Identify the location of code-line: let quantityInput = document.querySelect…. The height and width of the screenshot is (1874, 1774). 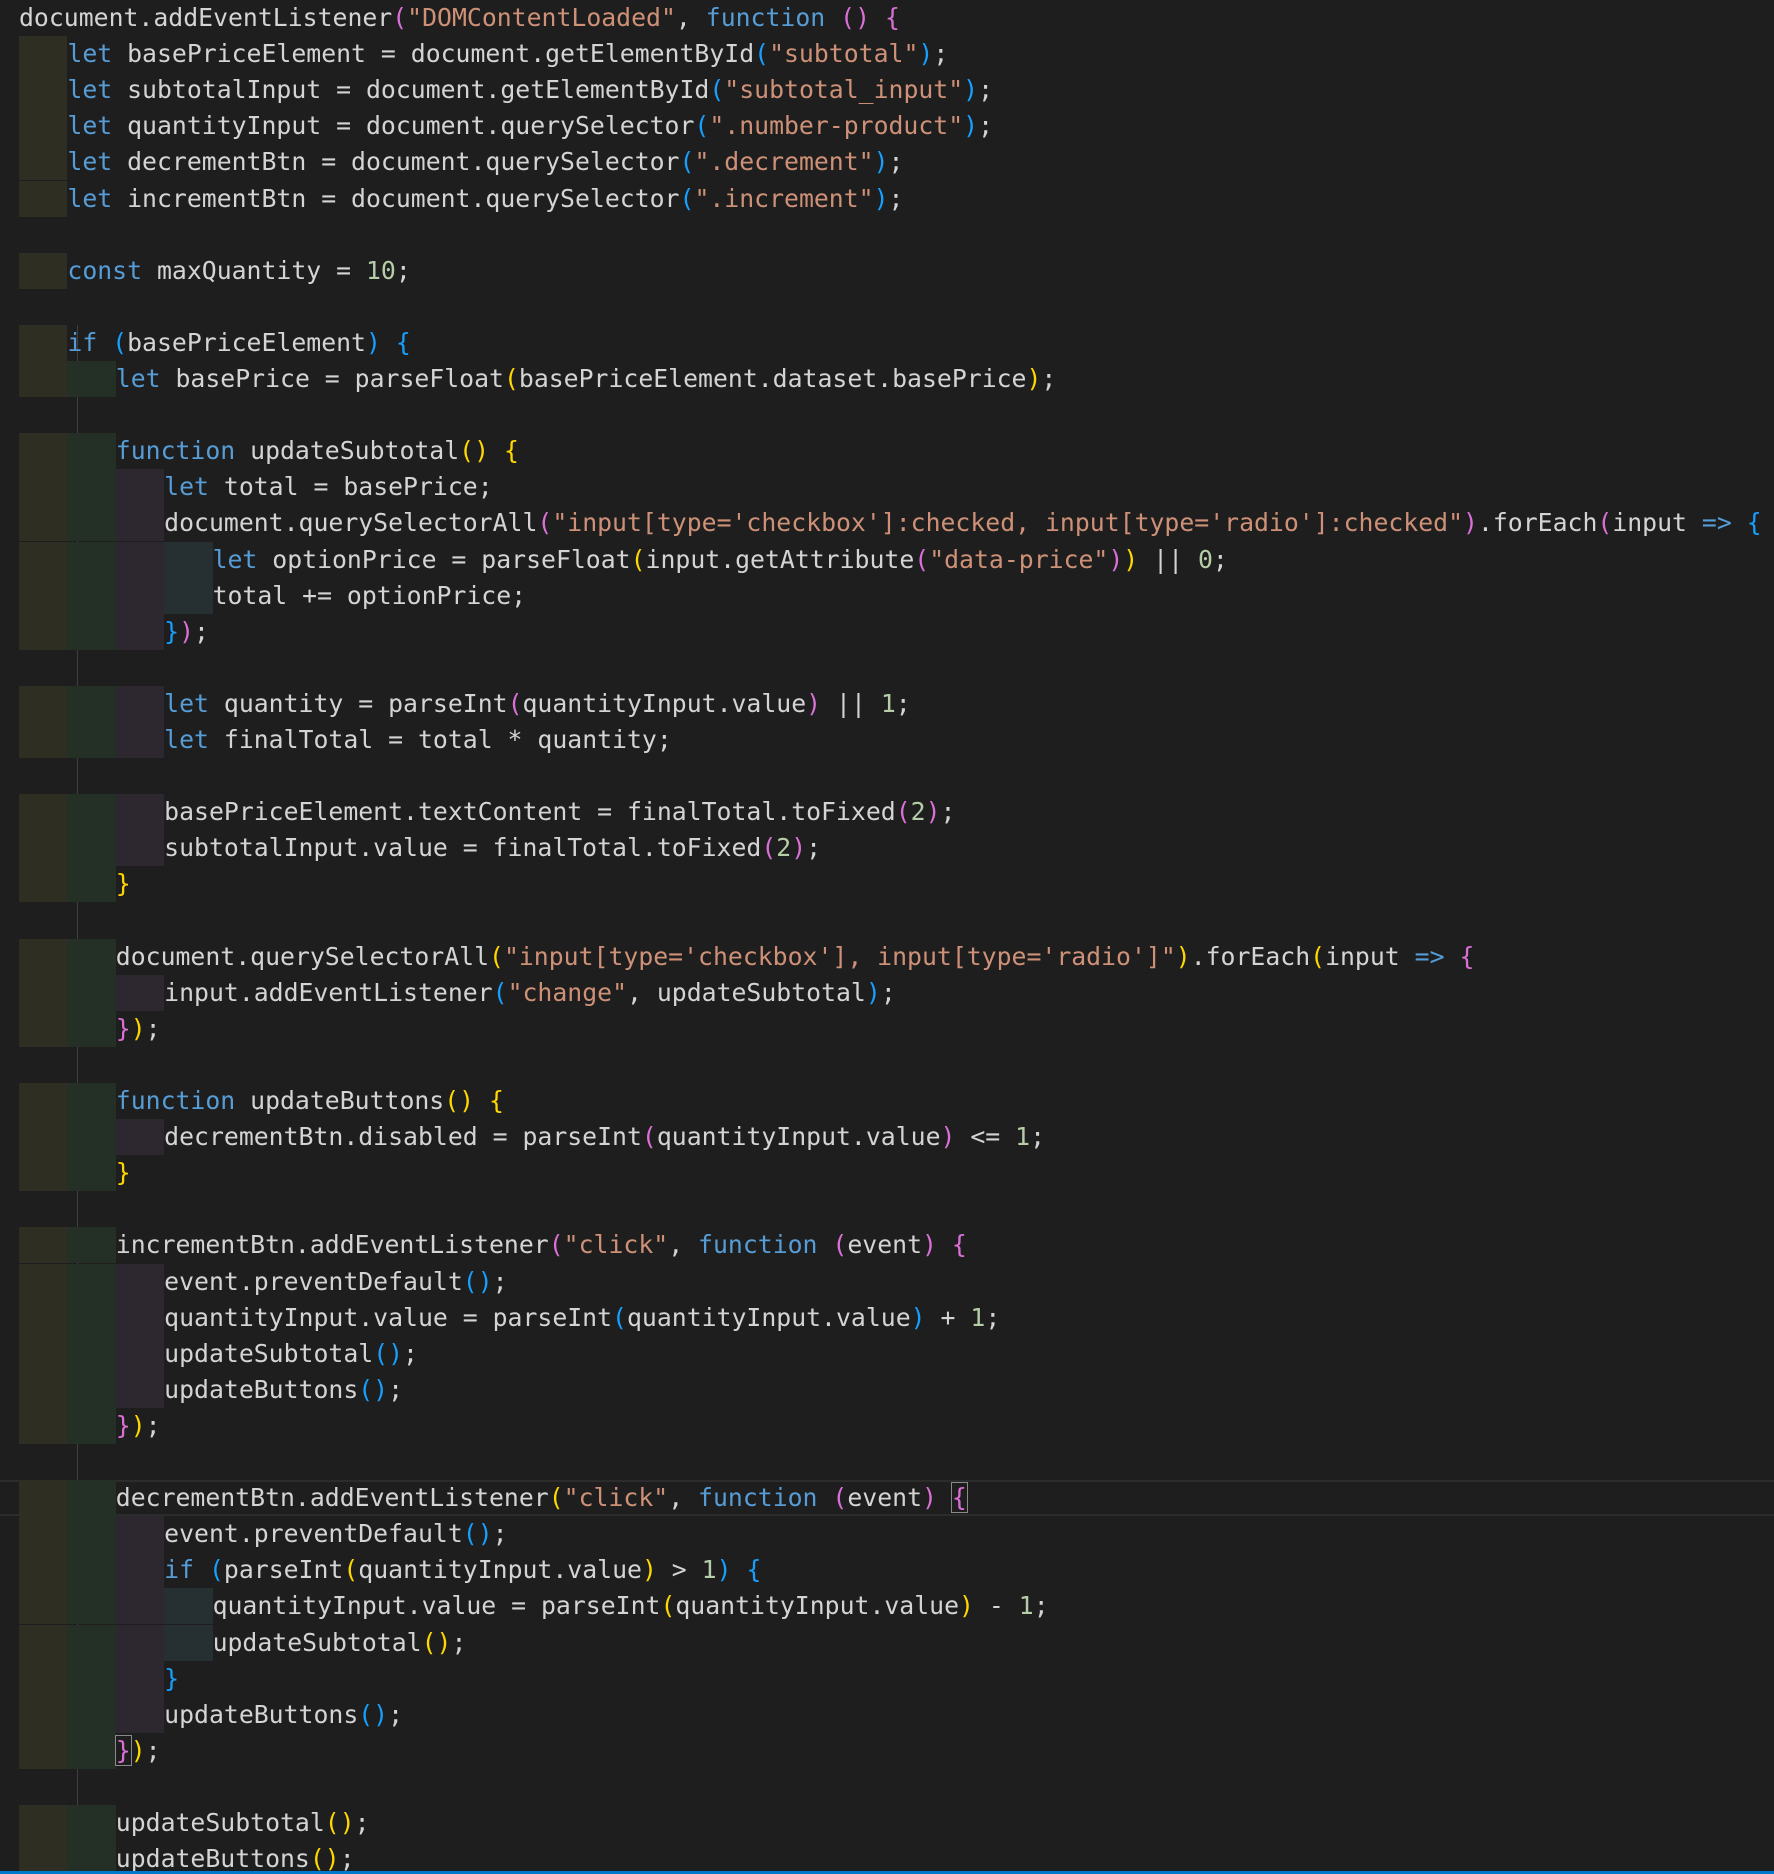
(506, 126).